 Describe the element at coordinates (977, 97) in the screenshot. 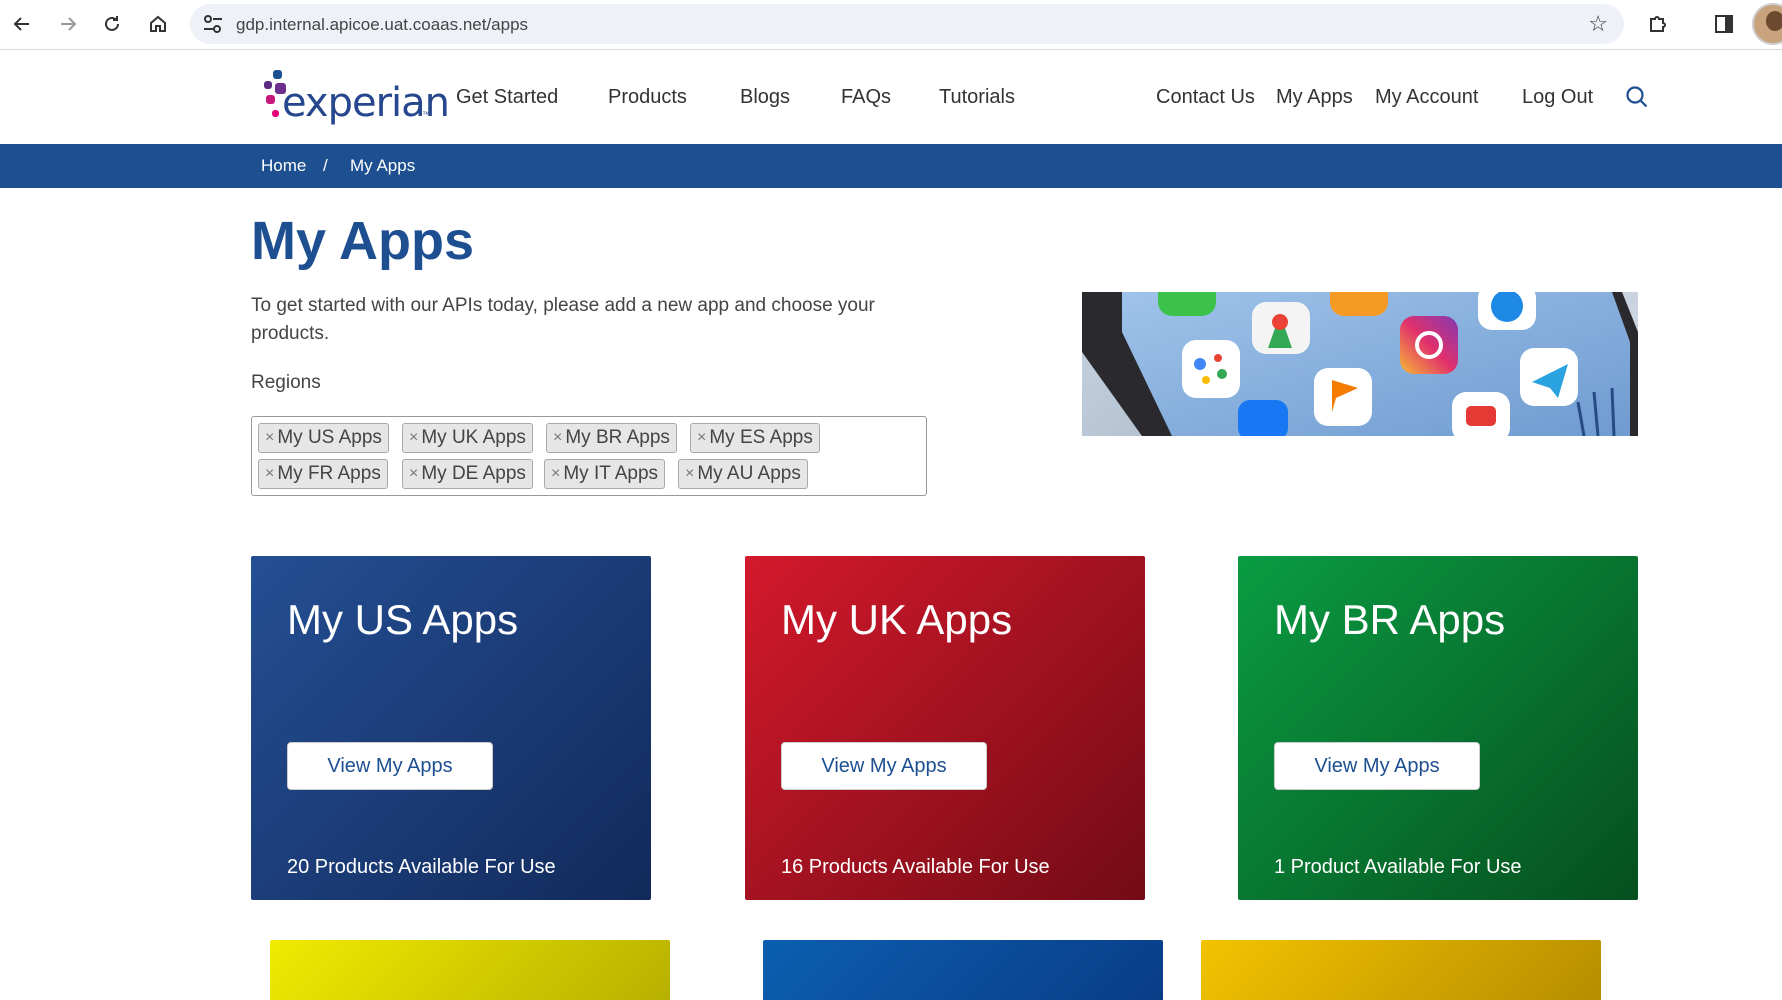

I see `nav-tutorials: Tutorials` at that location.